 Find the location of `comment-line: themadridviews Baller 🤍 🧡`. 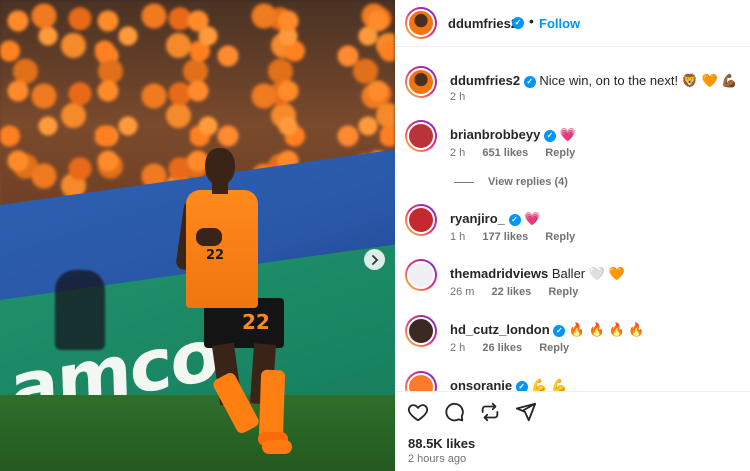

comment-line: themadridviews Baller 🤍 🧡 is located at coordinates (537, 274).